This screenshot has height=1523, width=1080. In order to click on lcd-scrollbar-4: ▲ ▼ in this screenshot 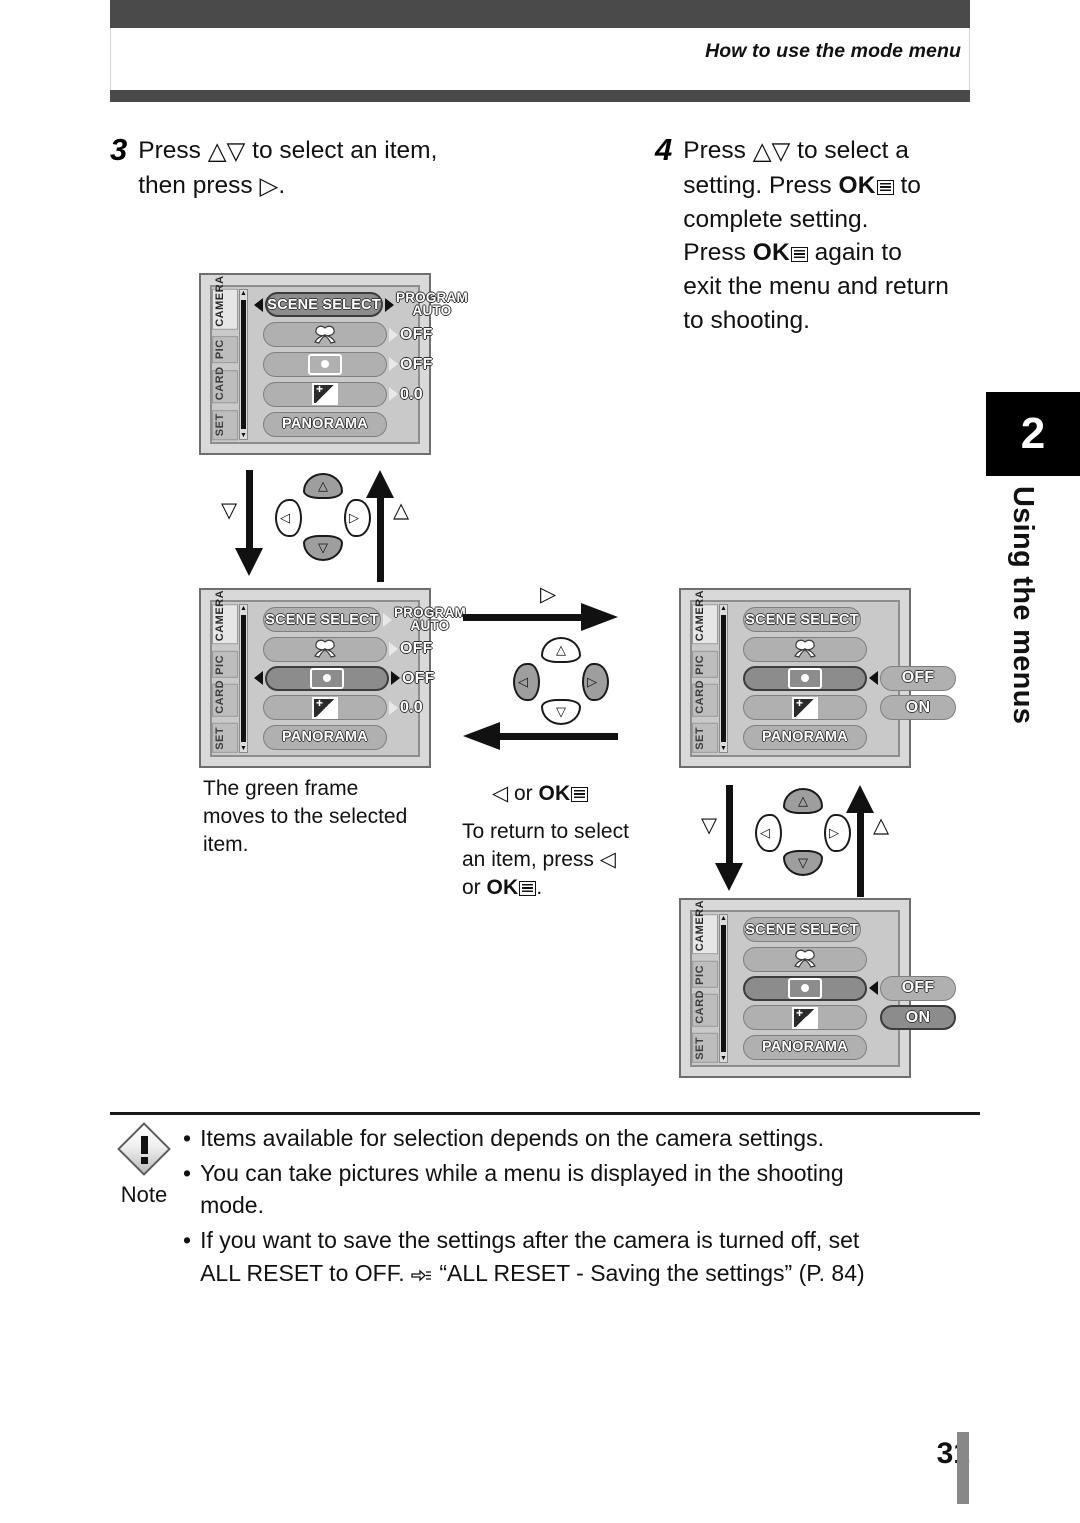, I will do `click(723, 988)`.